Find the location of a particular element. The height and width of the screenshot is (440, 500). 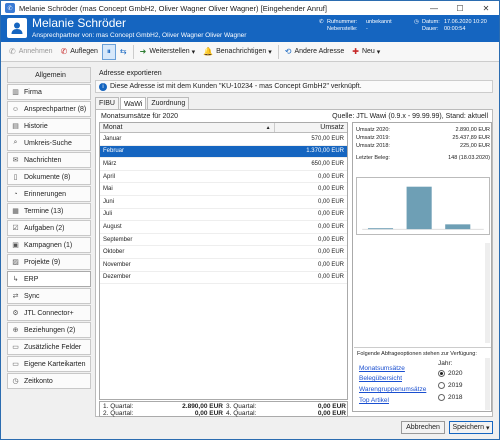

maximize-button: ☐ is located at coordinates (460, 8).